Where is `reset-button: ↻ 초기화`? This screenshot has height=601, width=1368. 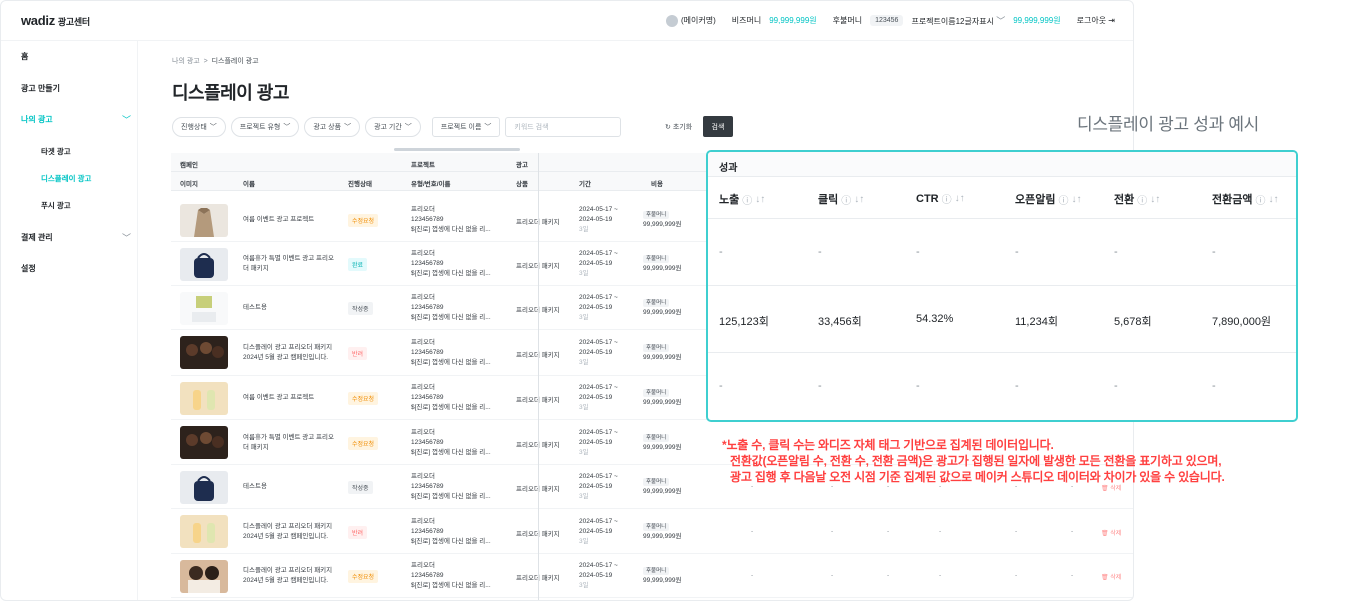
reset-button: ↻ 초기화 is located at coordinates (678, 127).